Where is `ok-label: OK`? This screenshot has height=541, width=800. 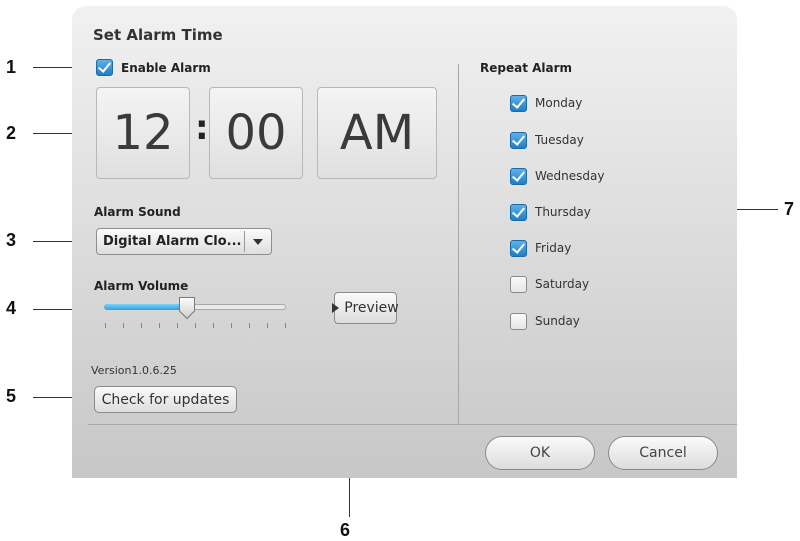
ok-label: OK is located at coordinates (540, 453).